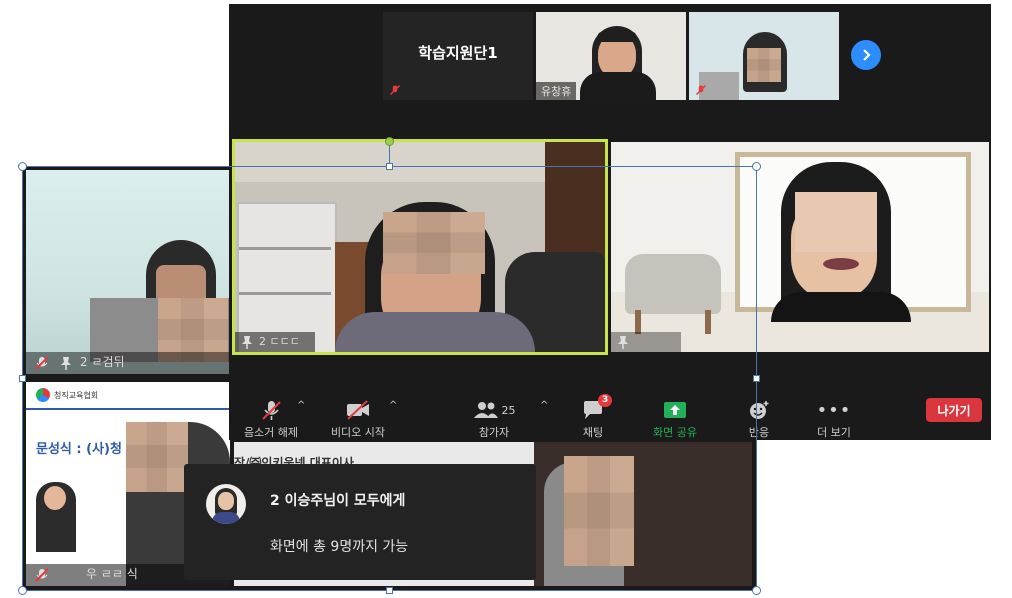 The image size is (1012, 598). I want to click on org-logo, so click(43, 395).